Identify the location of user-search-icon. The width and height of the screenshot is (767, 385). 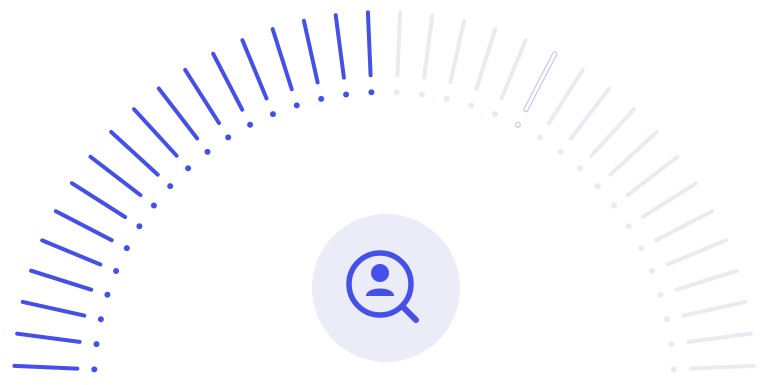
(382, 286).